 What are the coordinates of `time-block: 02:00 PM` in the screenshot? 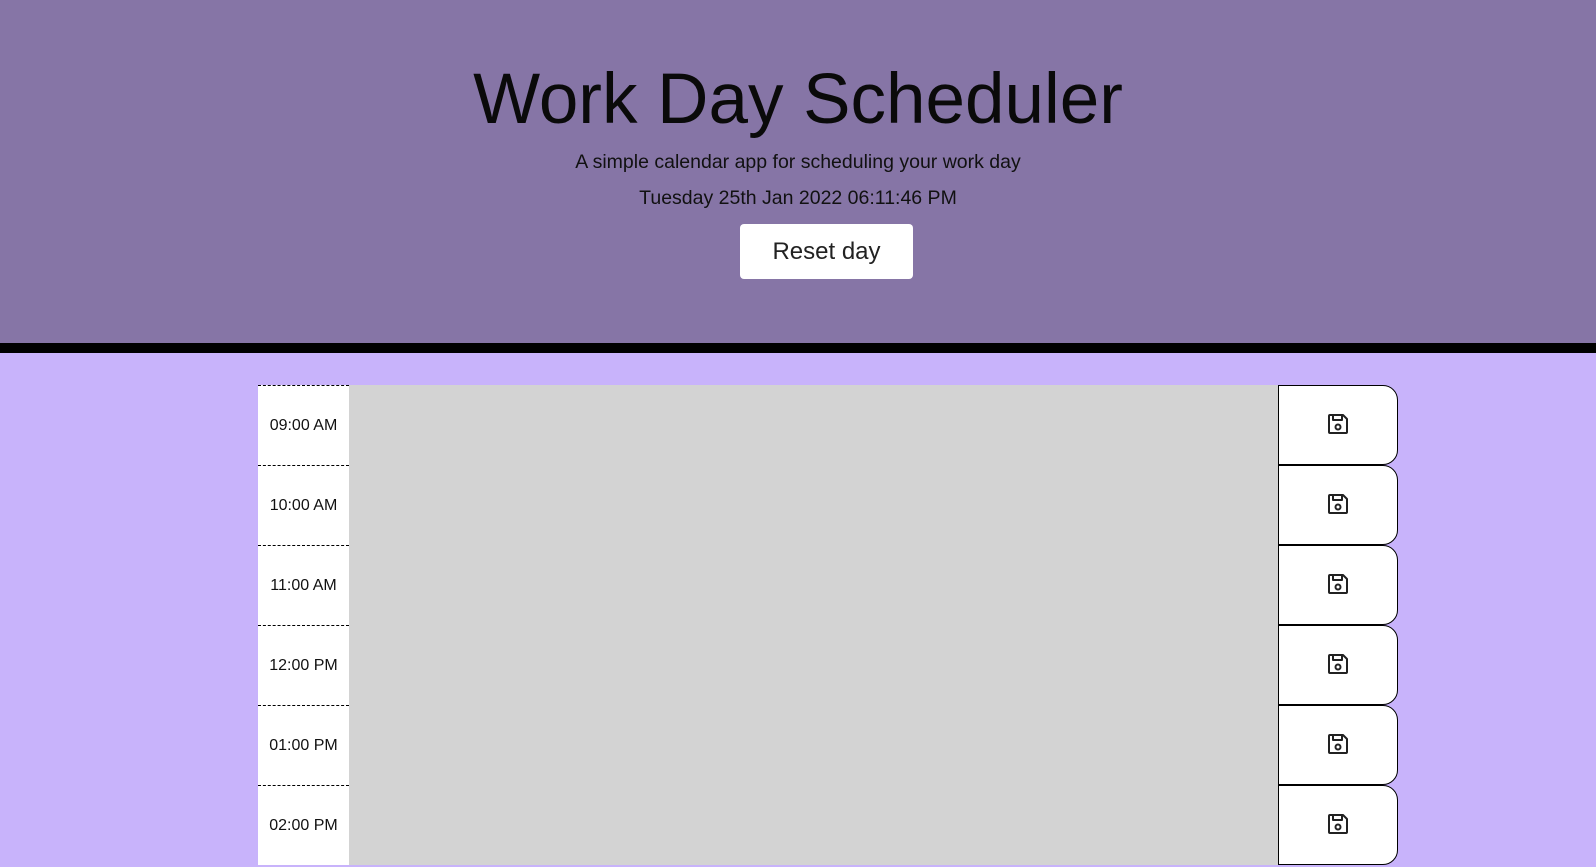 It's located at (828, 825).